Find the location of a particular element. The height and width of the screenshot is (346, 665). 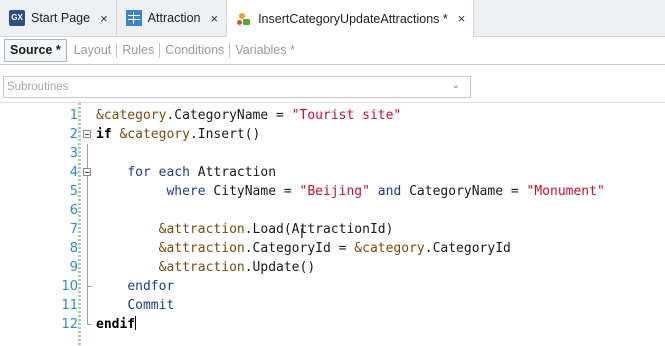

tab-label: Start Page is located at coordinates (61, 18).